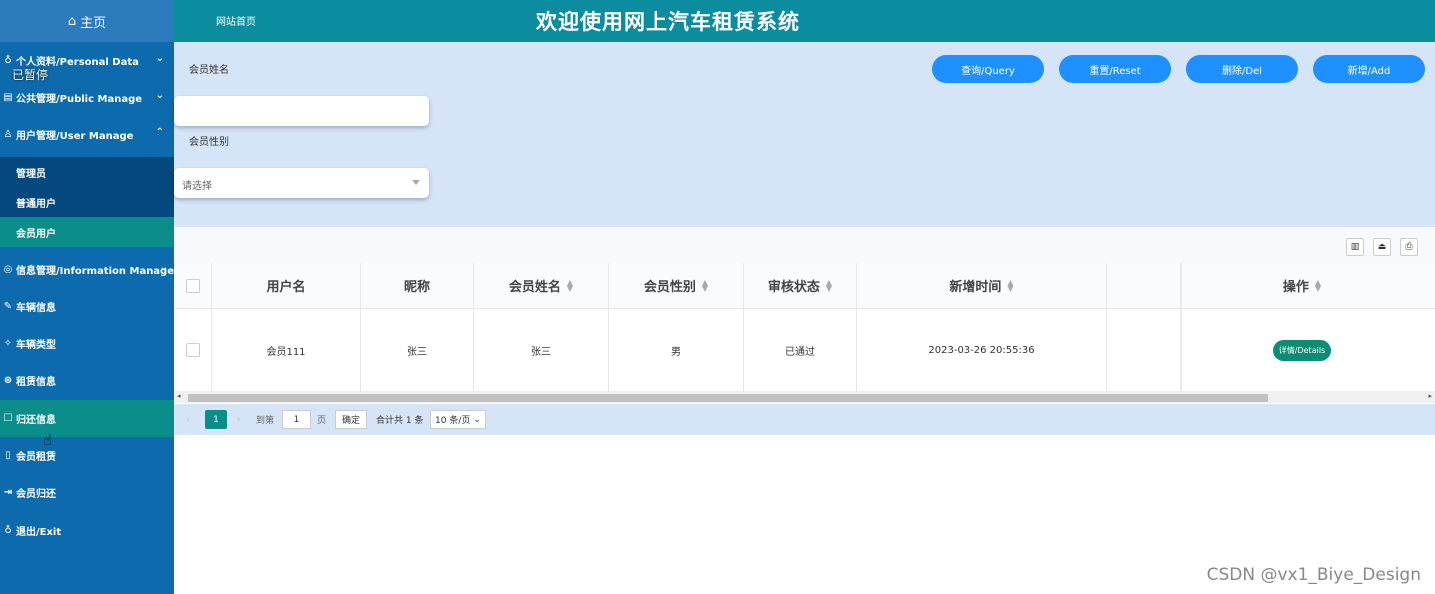 This screenshot has height=594, width=1435. Describe the element at coordinates (87, 172) in the screenshot. I see `sidebar-subitem-admin: 管理员` at that location.